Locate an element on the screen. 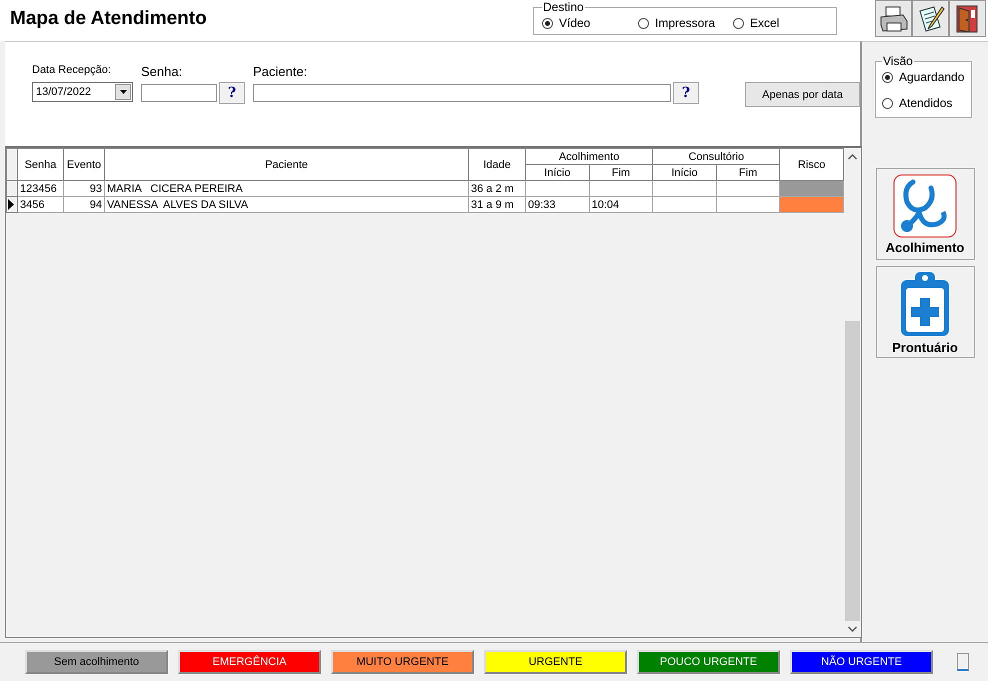  risk-legend-button: URGENTE is located at coordinates (555, 662).